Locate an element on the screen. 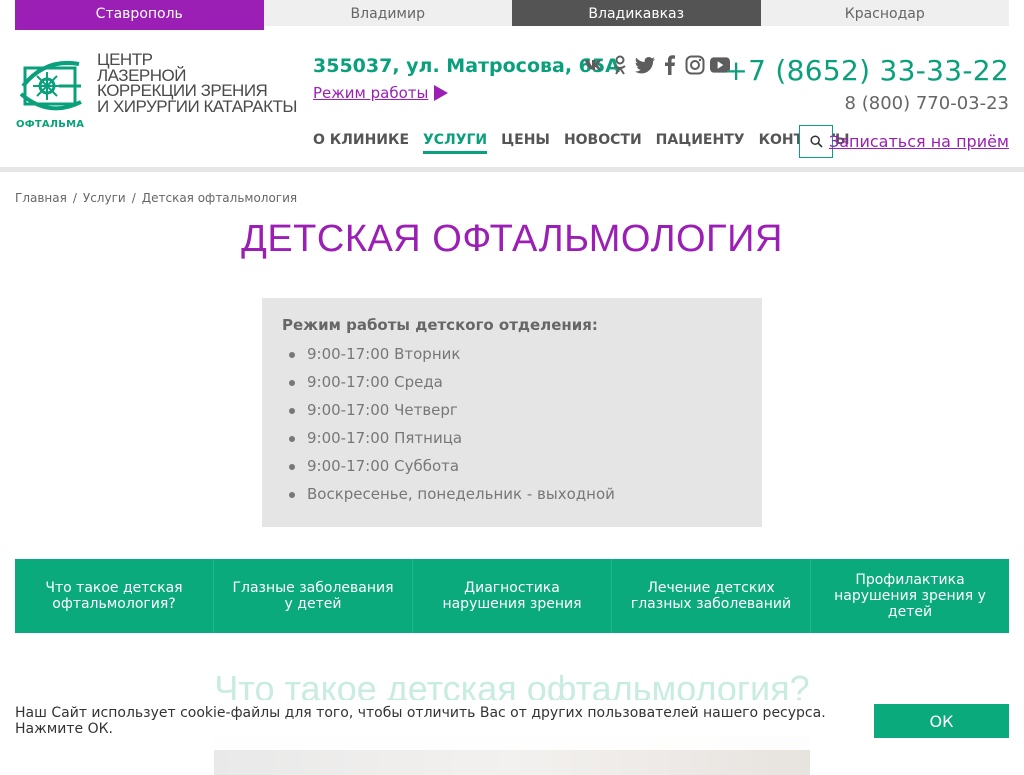 The height and width of the screenshot is (775, 1024). working-hours-link: Режим работы is located at coordinates (381, 93).